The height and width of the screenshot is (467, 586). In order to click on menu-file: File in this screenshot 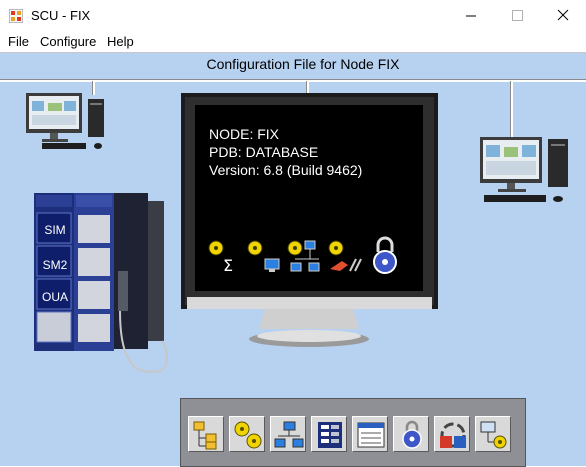, I will do `click(18, 41)`.